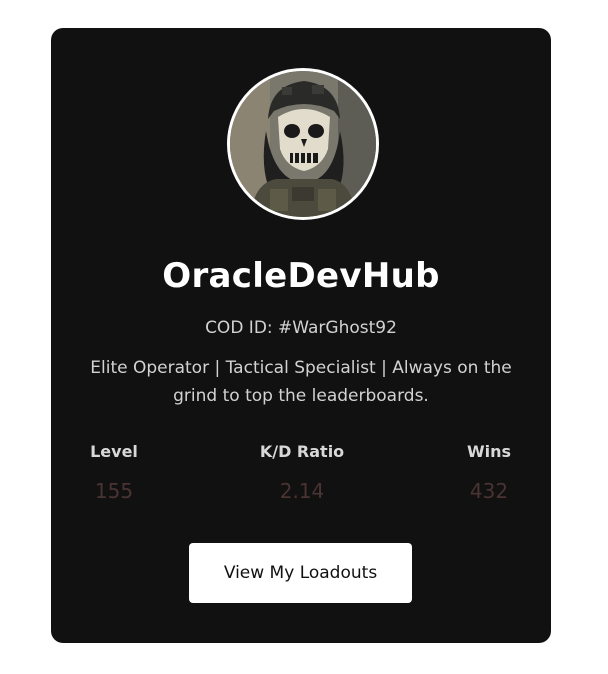 The height and width of the screenshot is (674, 608). Describe the element at coordinates (489, 472) in the screenshot. I see `stat-wins: Wins 432` at that location.